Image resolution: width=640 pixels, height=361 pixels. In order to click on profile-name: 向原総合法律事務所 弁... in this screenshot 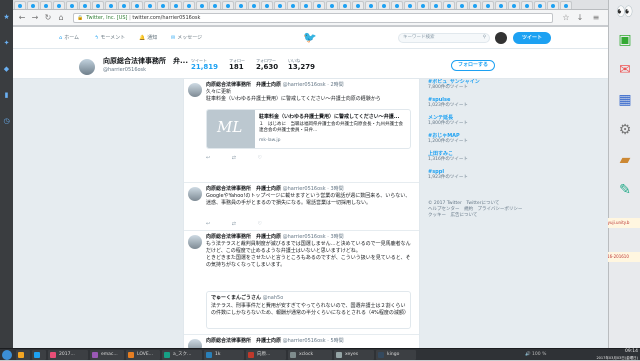, I will do `click(145, 61)`.